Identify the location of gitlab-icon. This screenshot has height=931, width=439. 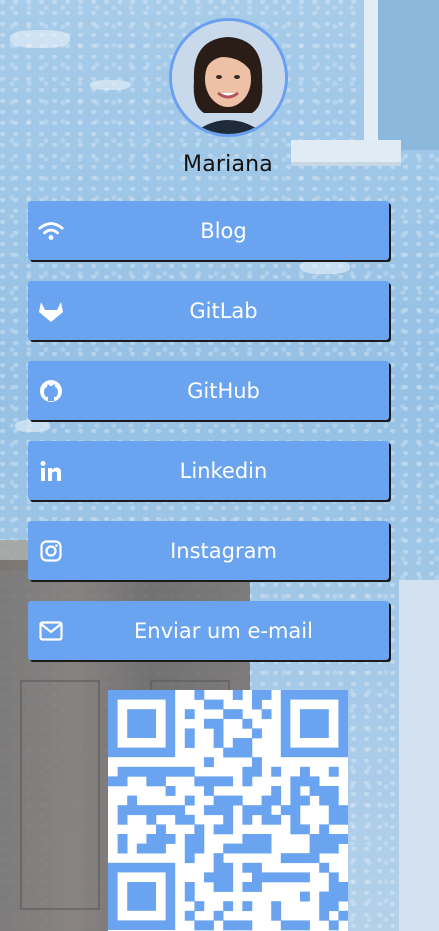
(51, 311).